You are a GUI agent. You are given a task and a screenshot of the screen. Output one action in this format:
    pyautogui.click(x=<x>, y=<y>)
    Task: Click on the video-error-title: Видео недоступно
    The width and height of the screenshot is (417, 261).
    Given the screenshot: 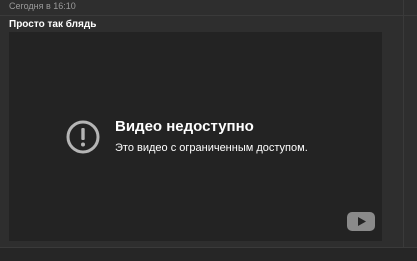 What is the action you would take?
    pyautogui.click(x=184, y=126)
    